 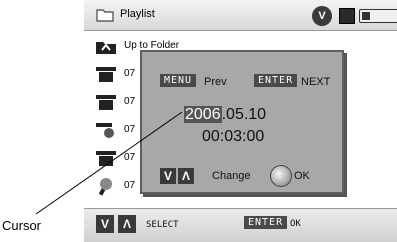 I want to click on date-rest: .05.10, so click(x=244, y=114).